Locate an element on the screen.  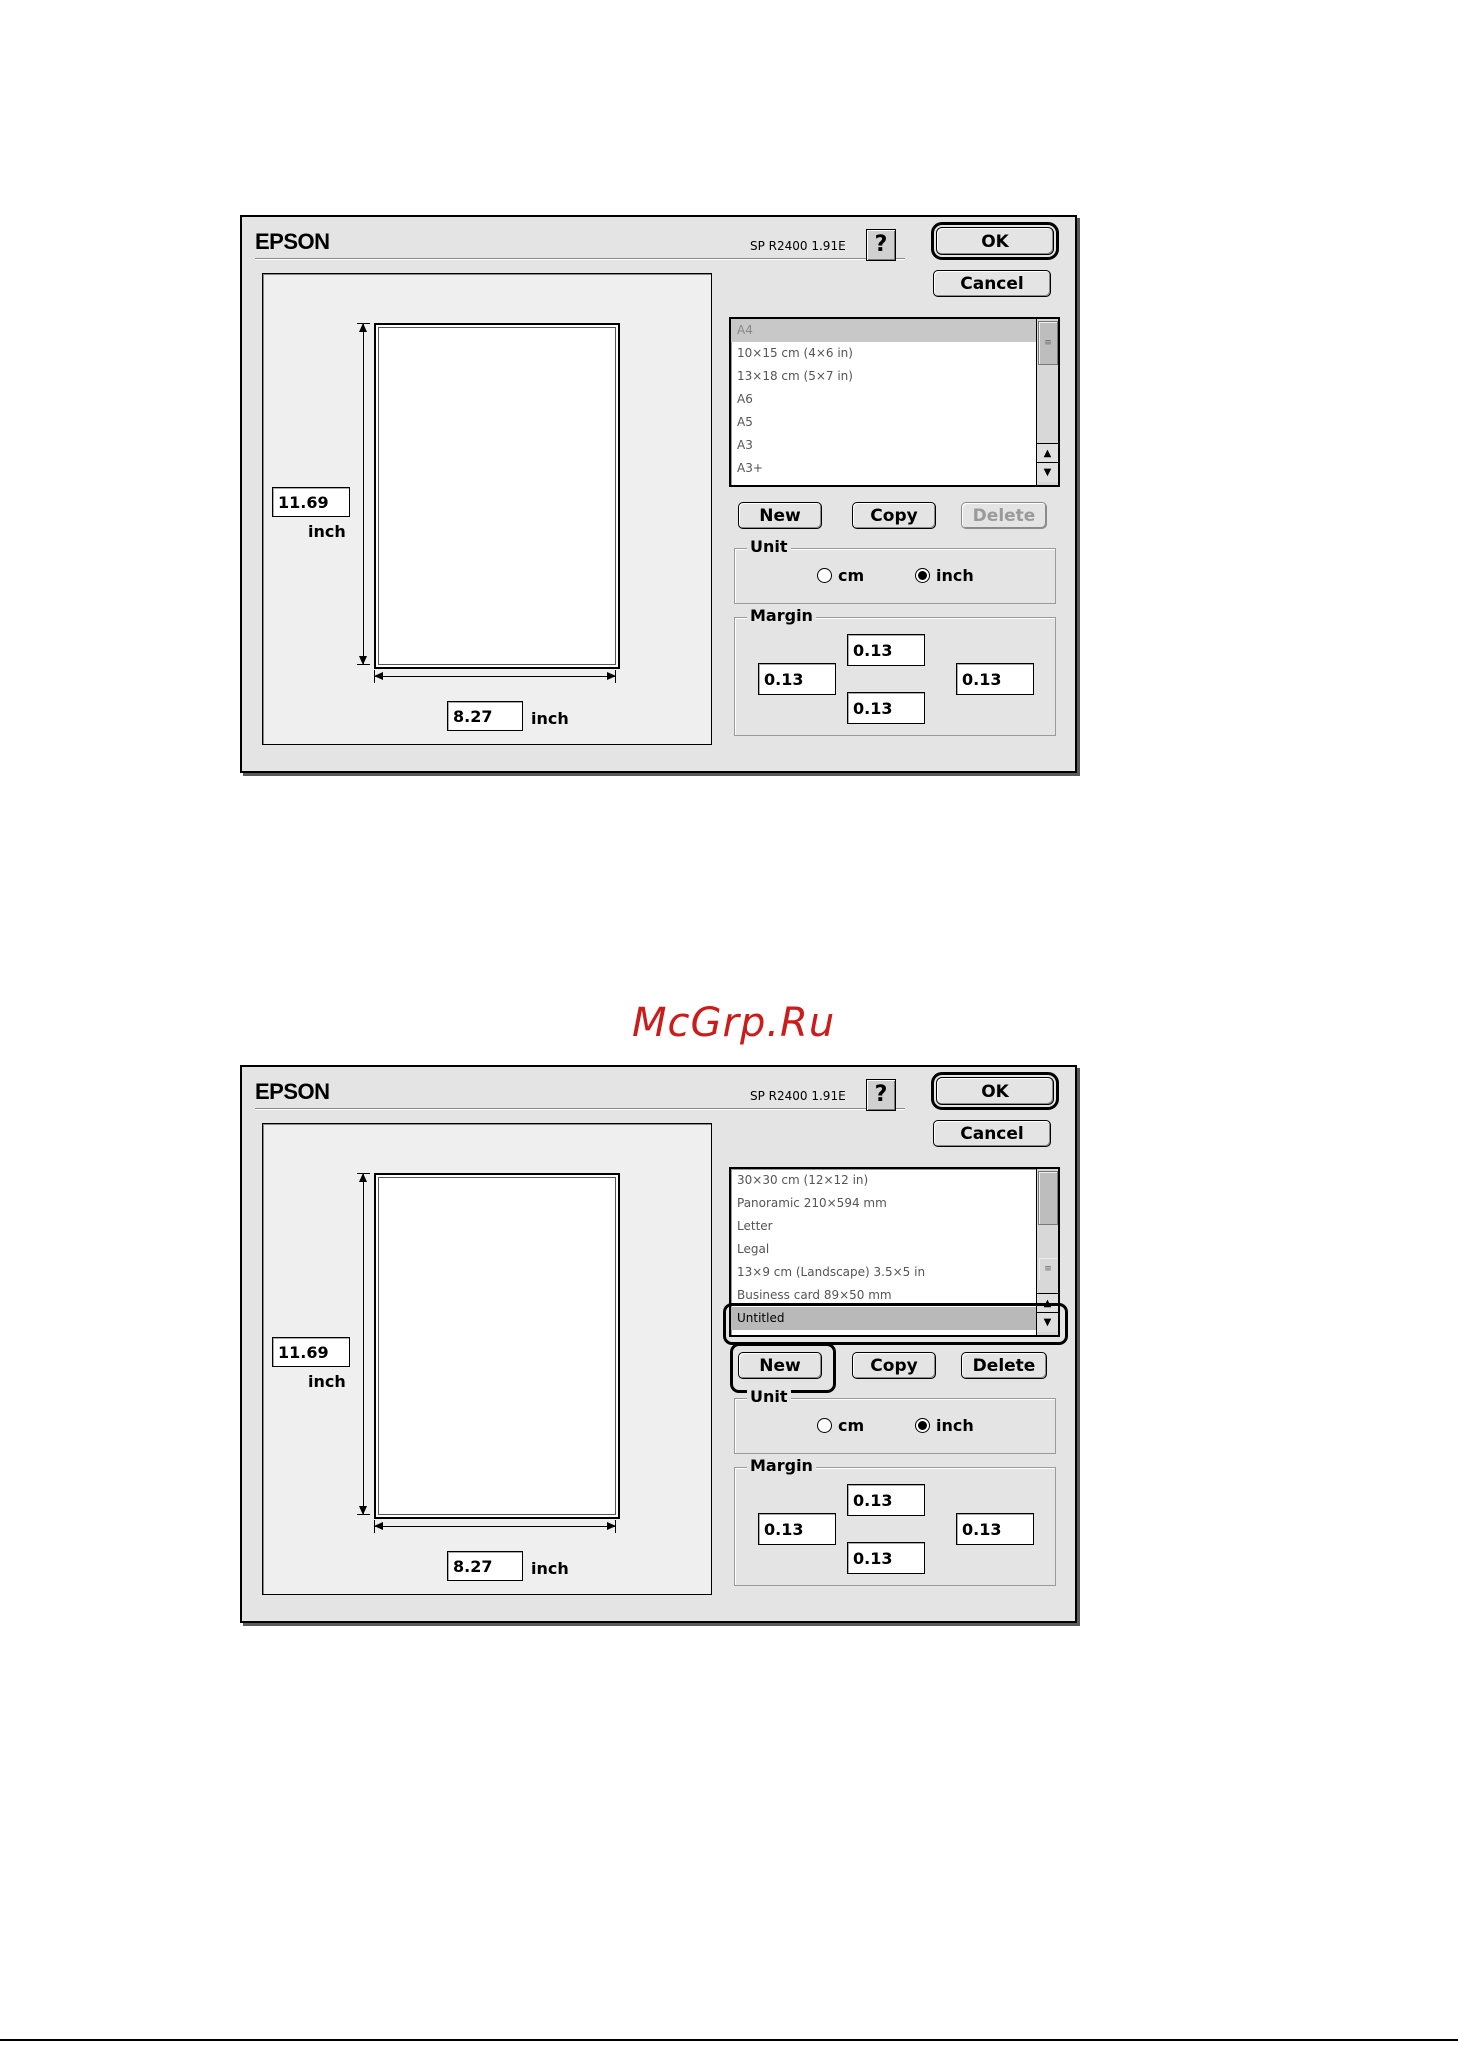
list-item: 30×30 cm (12×12 in) is located at coordinates (883, 1180).